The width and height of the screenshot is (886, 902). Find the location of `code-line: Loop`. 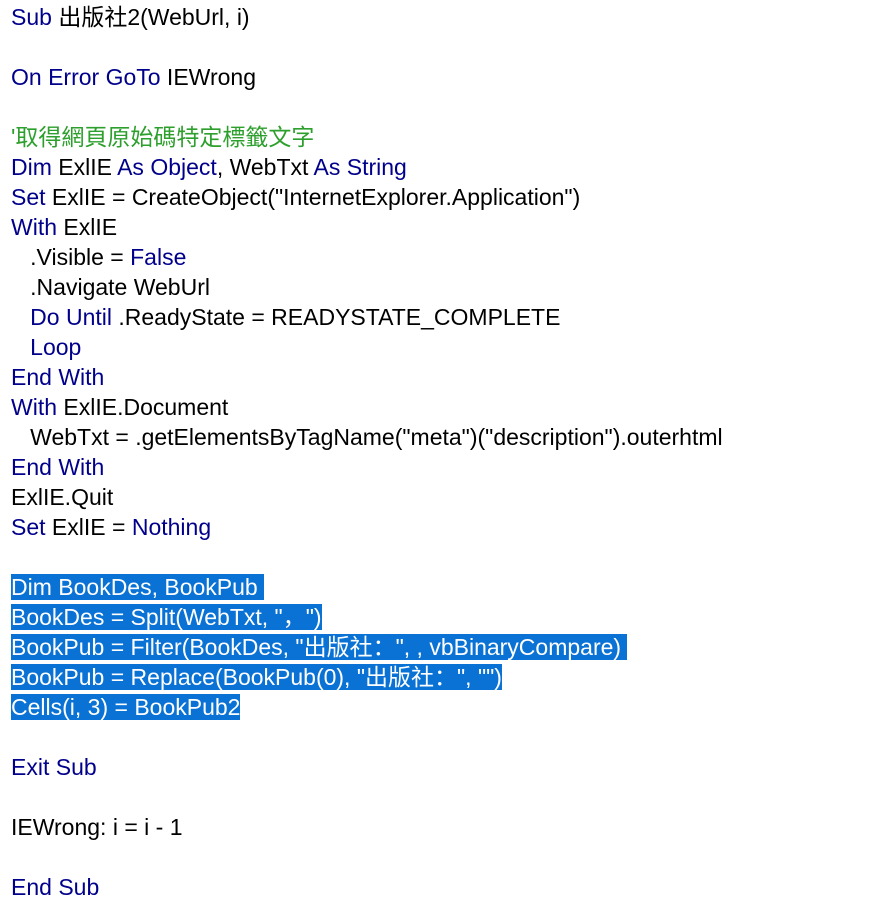

code-line: Loop is located at coordinates (446, 347).